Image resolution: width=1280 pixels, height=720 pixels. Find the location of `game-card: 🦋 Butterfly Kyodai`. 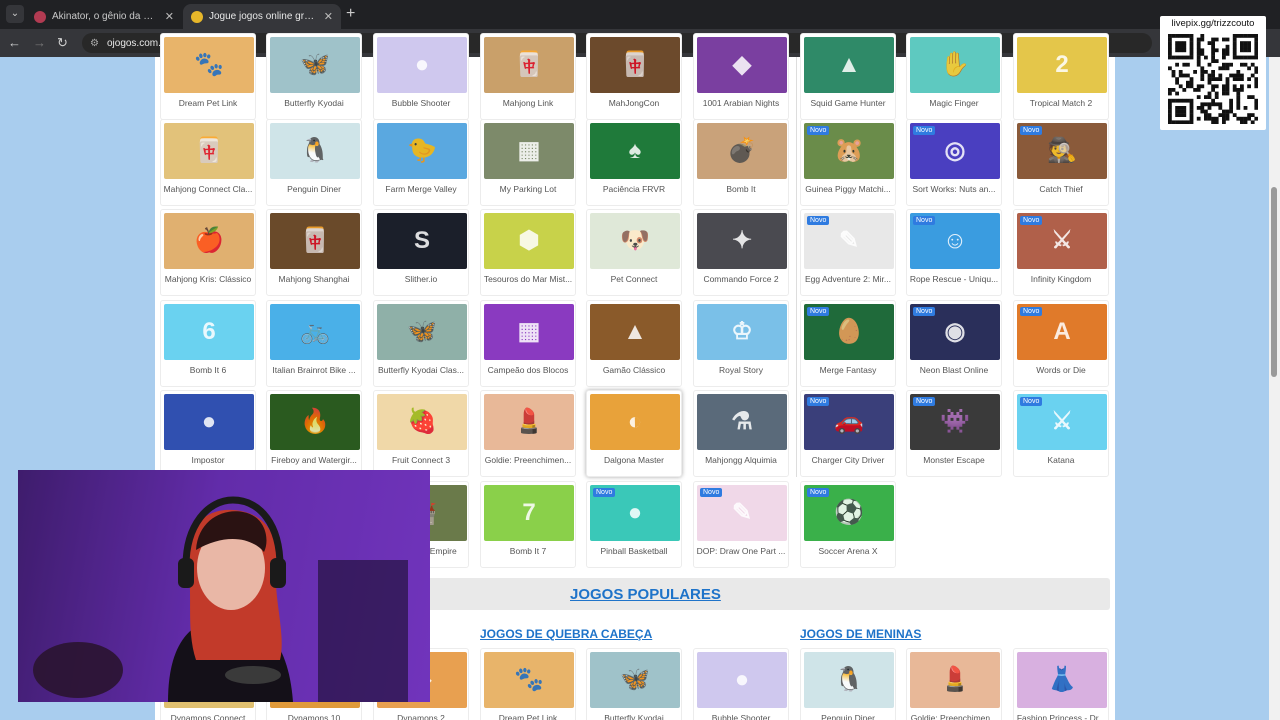

game-card: 🦋 Butterfly Kyodai is located at coordinates (314, 76).